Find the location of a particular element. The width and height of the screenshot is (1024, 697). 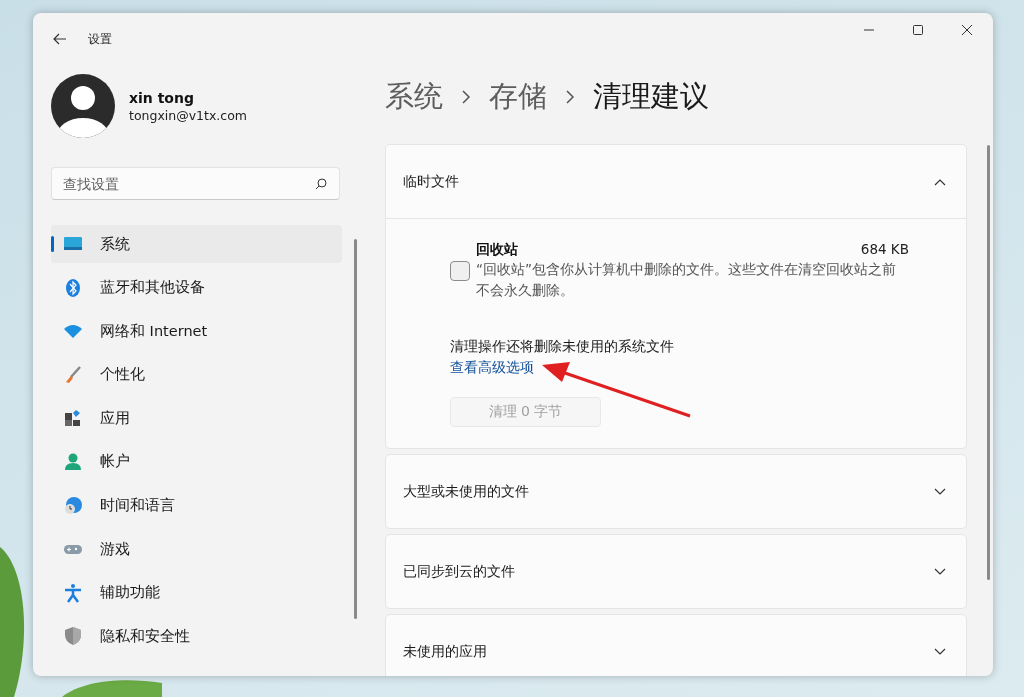

section-header: 临时文件 is located at coordinates (676, 181).